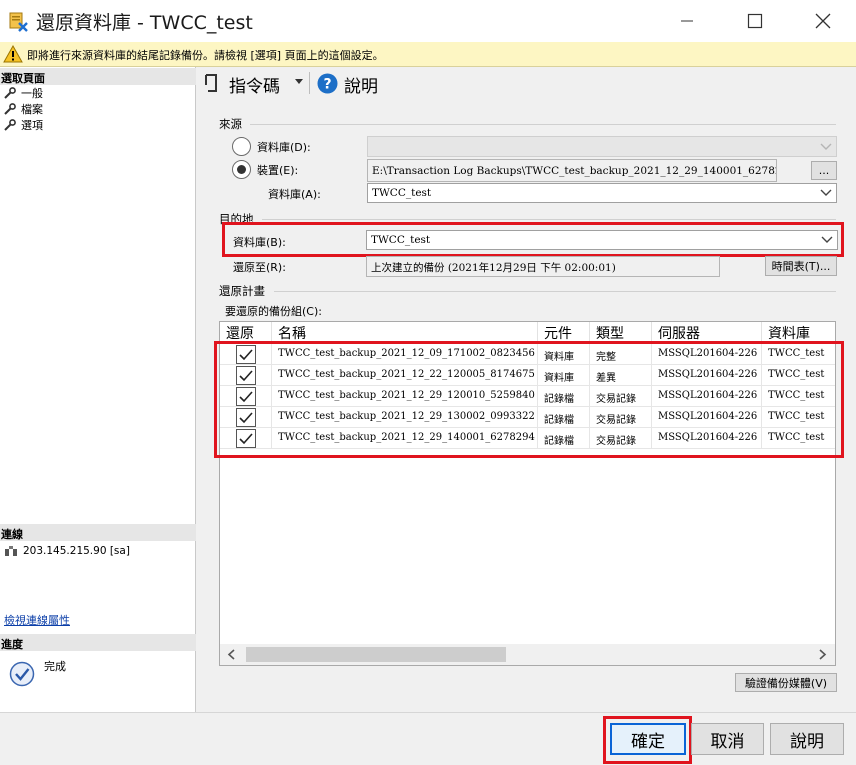 Image resolution: width=856 pixels, height=765 pixels. Describe the element at coordinates (55, 666) in the screenshot. I see `progress-status: 完成` at that location.